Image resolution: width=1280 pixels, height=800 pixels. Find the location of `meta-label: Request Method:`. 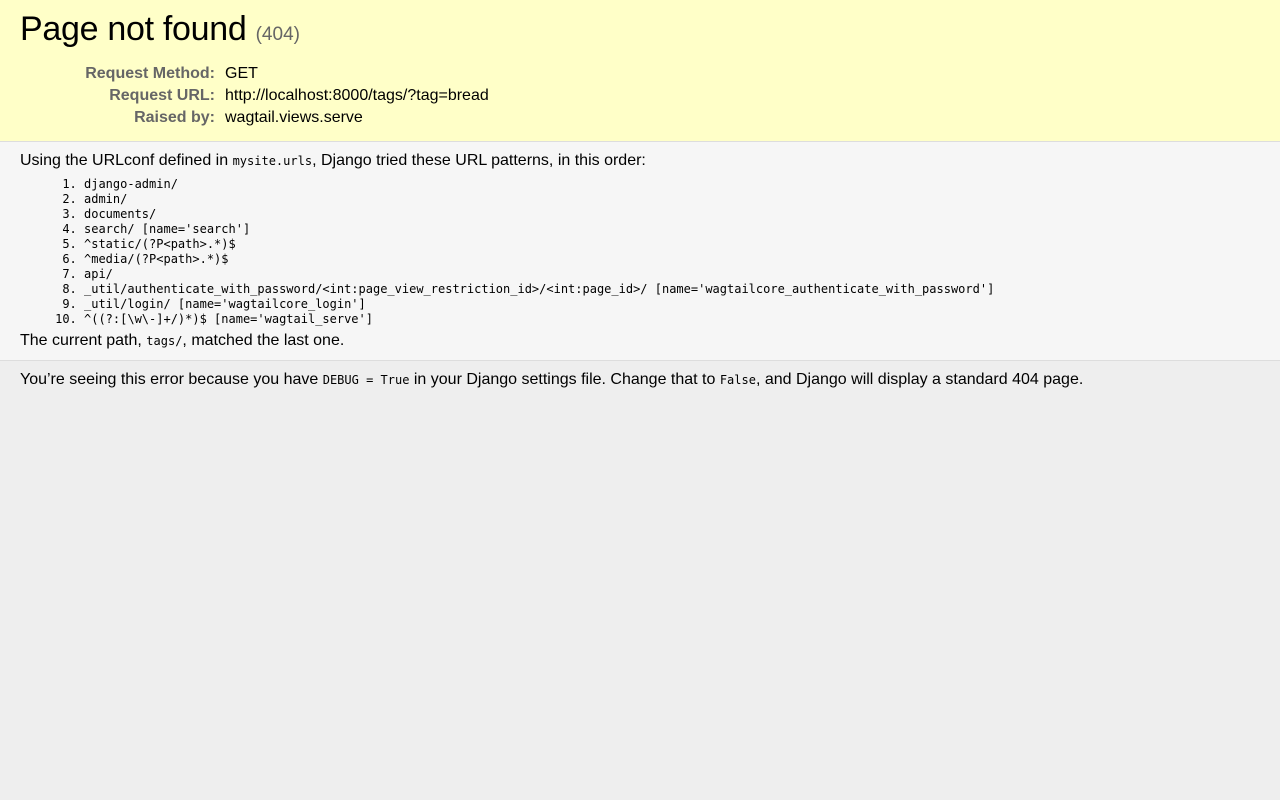

meta-label: Request Method: is located at coordinates (150, 73).